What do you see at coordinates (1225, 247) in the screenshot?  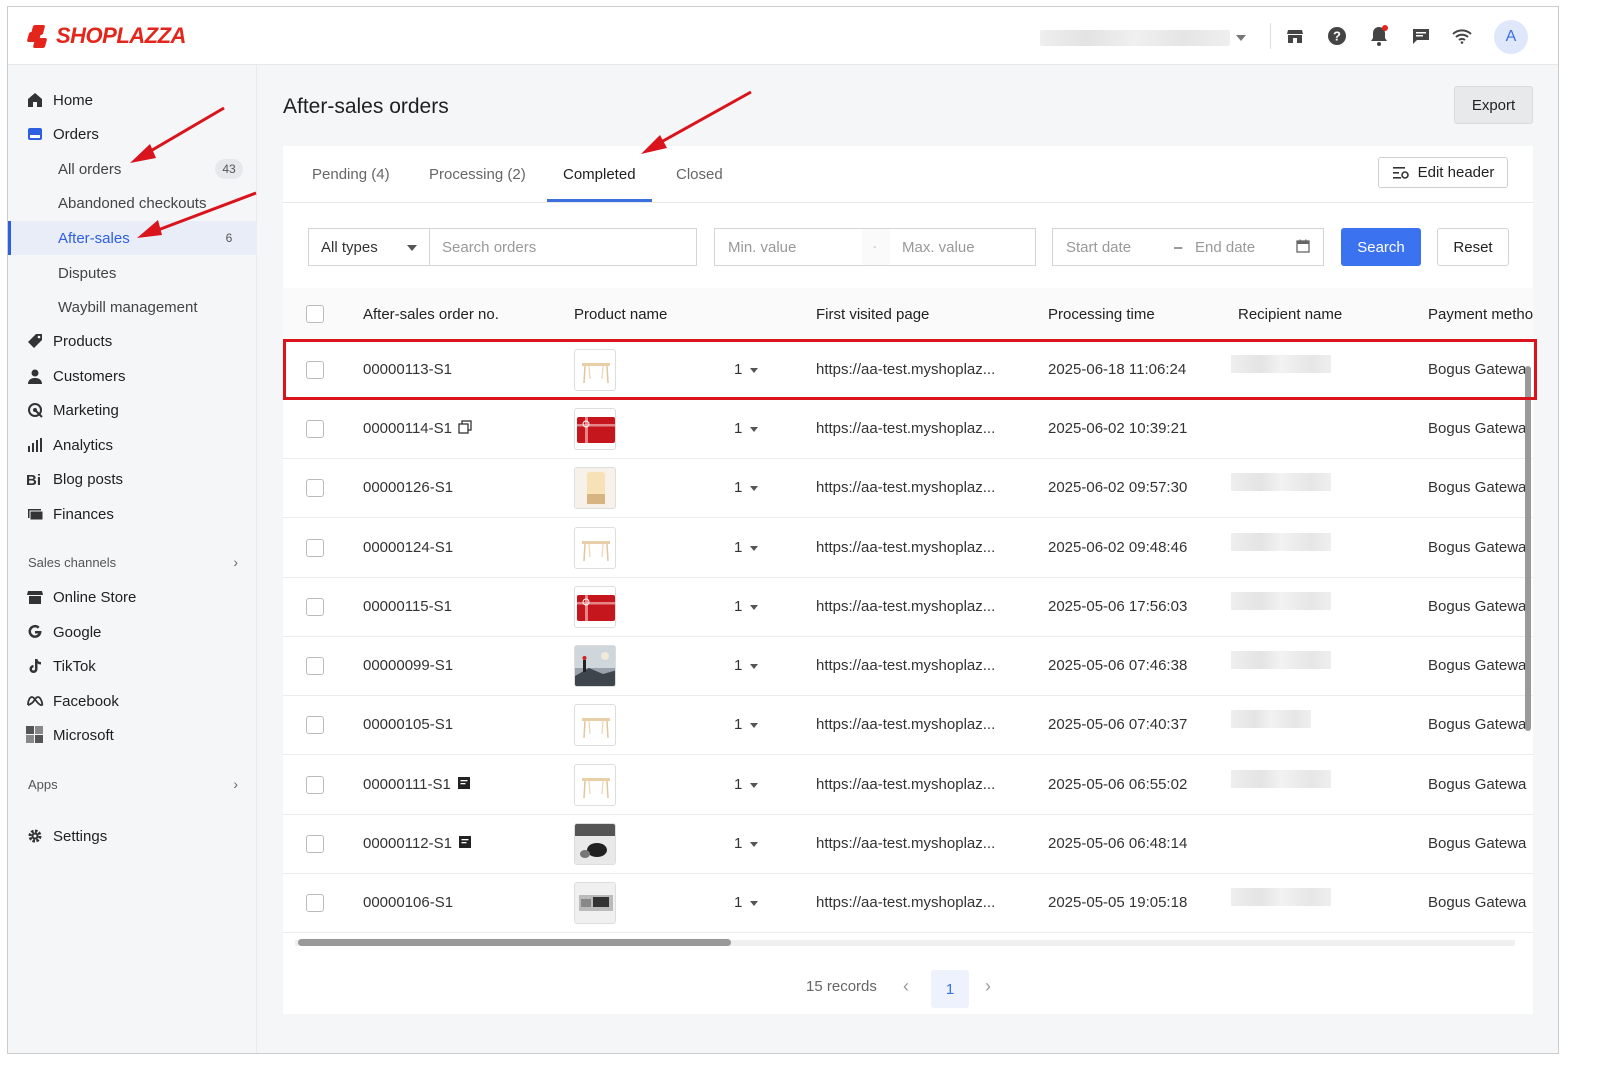 I see `end-date-field: End date` at bounding box center [1225, 247].